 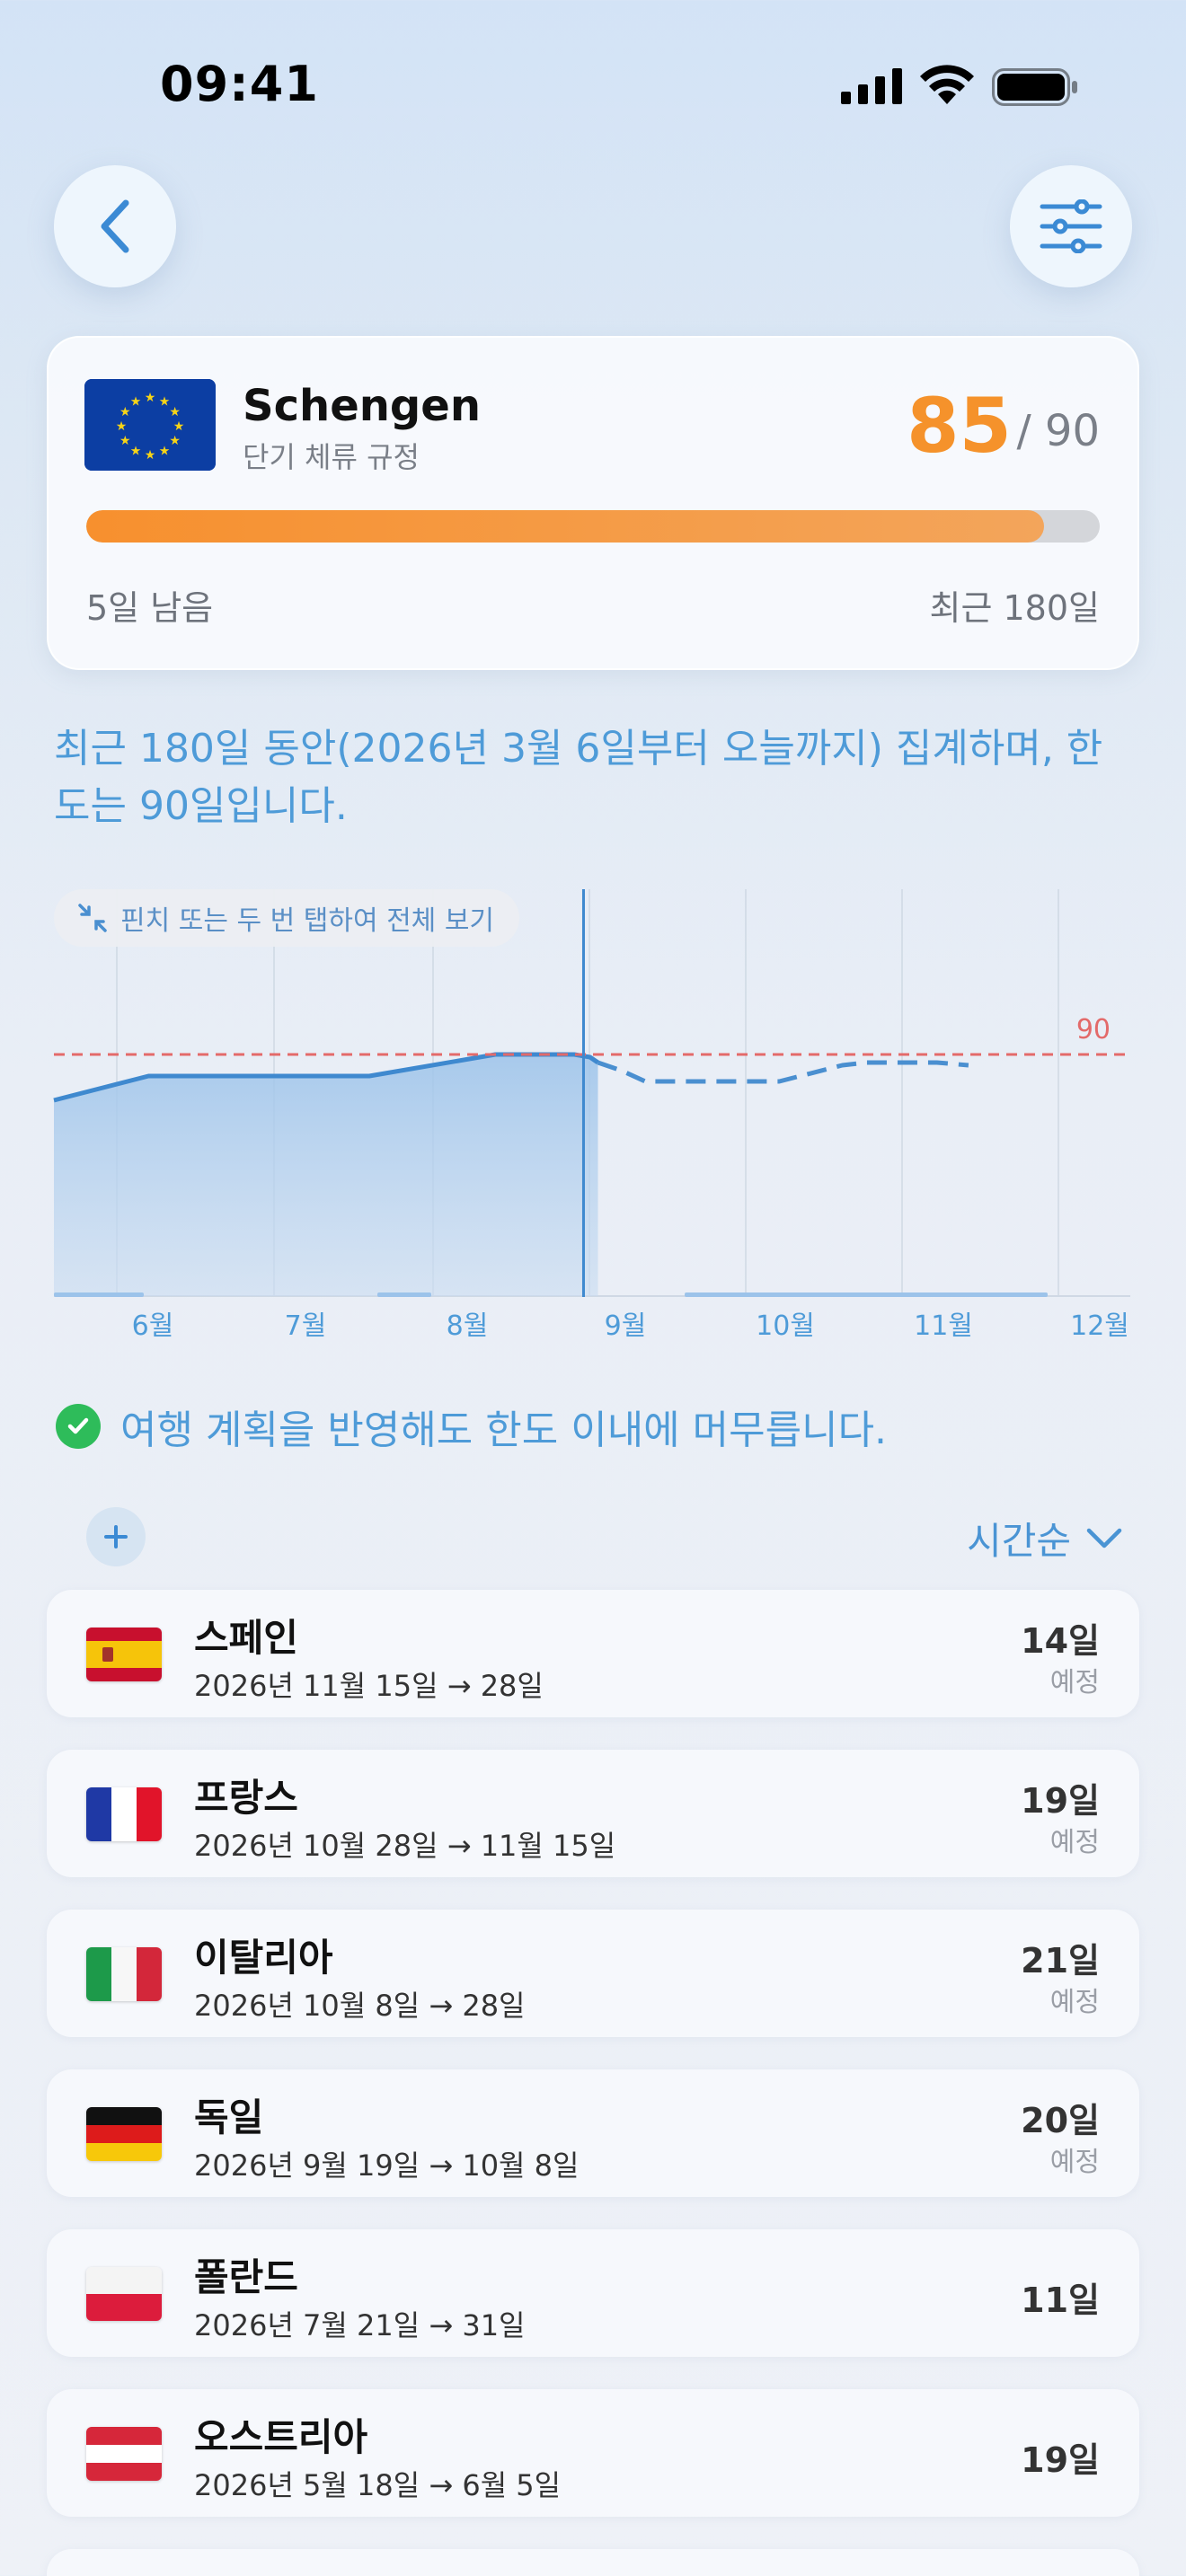 What do you see at coordinates (124, 1974) in the screenshot?
I see `italy-flag-icon` at bounding box center [124, 1974].